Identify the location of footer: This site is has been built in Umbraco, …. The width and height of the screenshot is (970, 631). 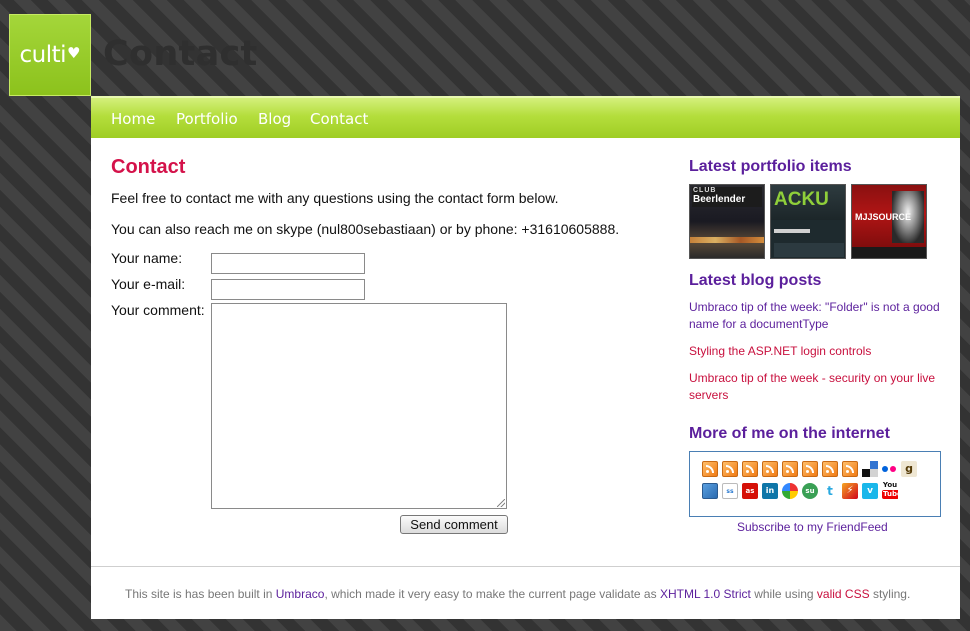
(525, 592).